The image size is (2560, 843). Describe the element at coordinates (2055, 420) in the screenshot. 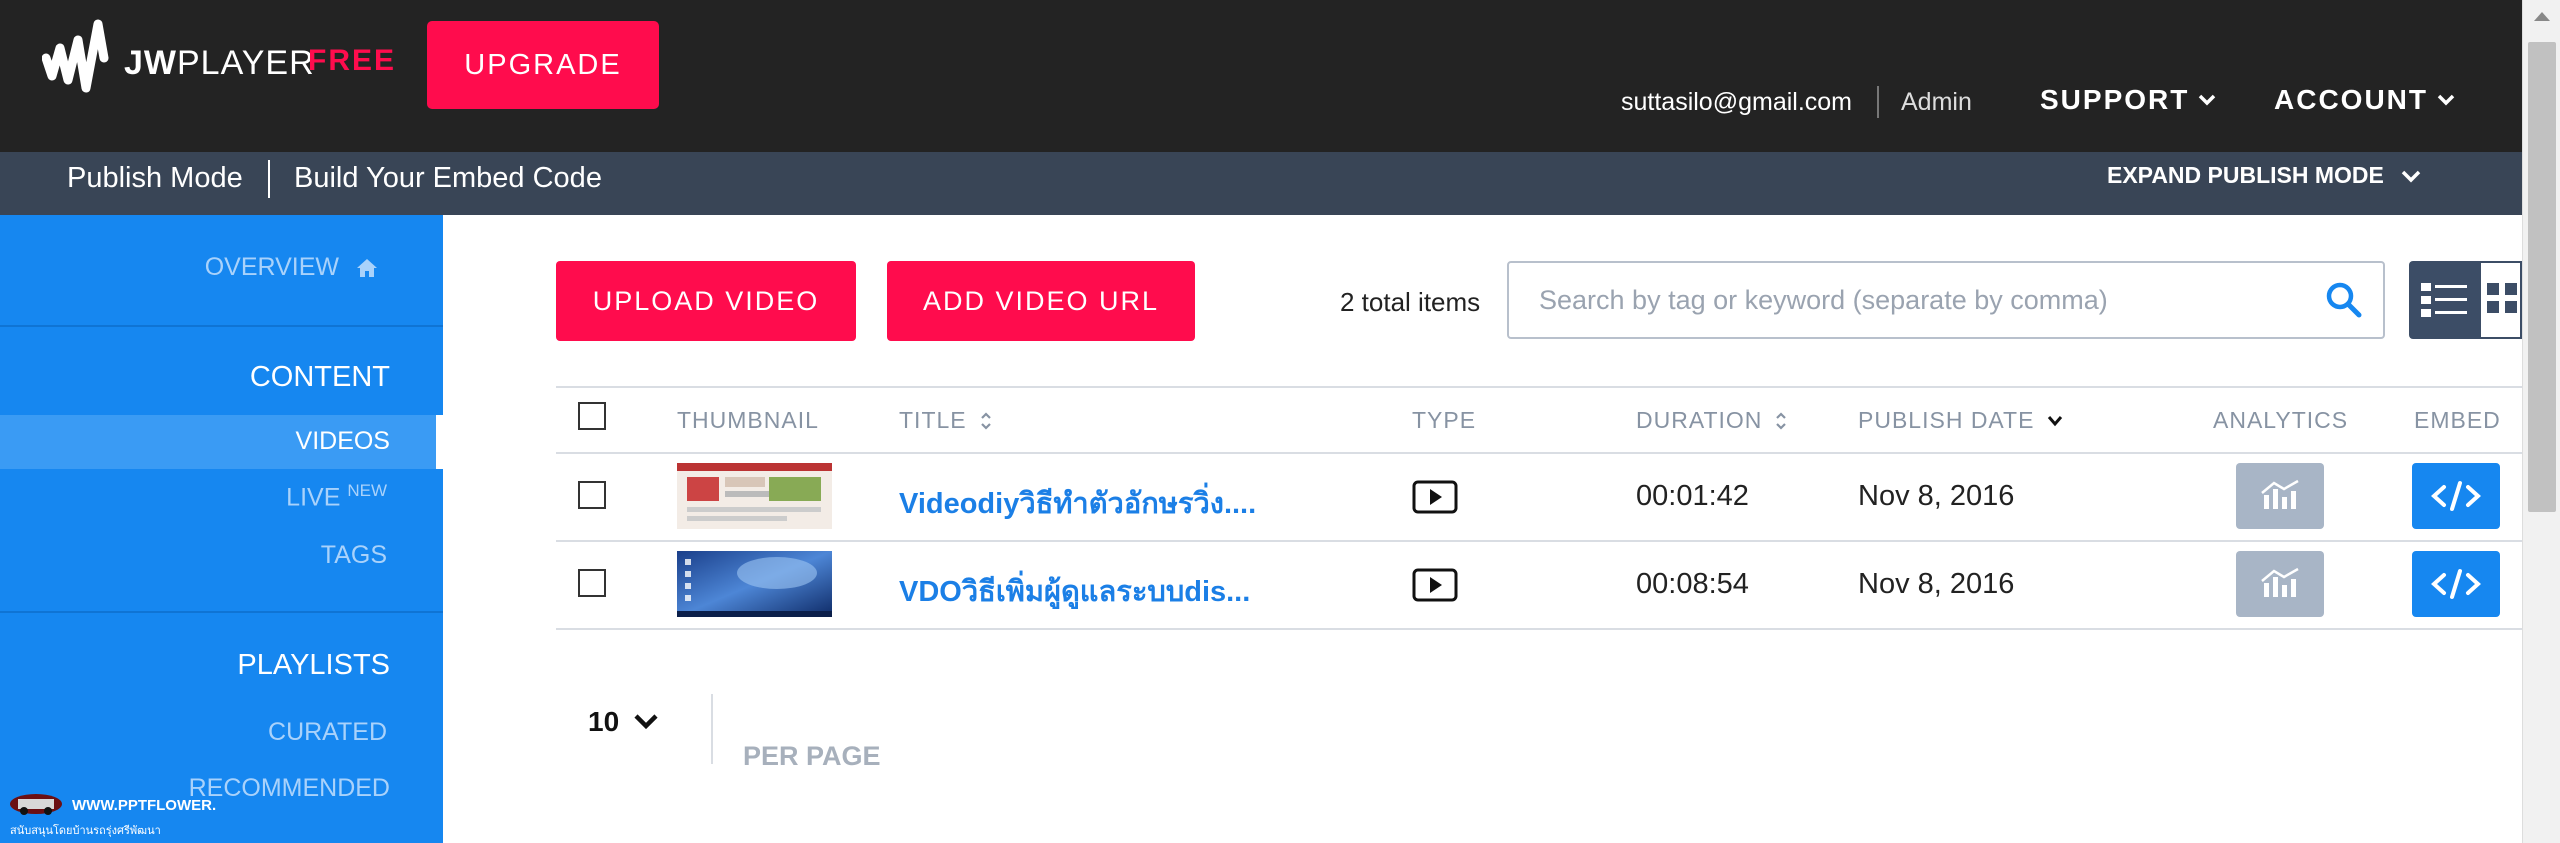

I see `sort-desc-icon` at that location.